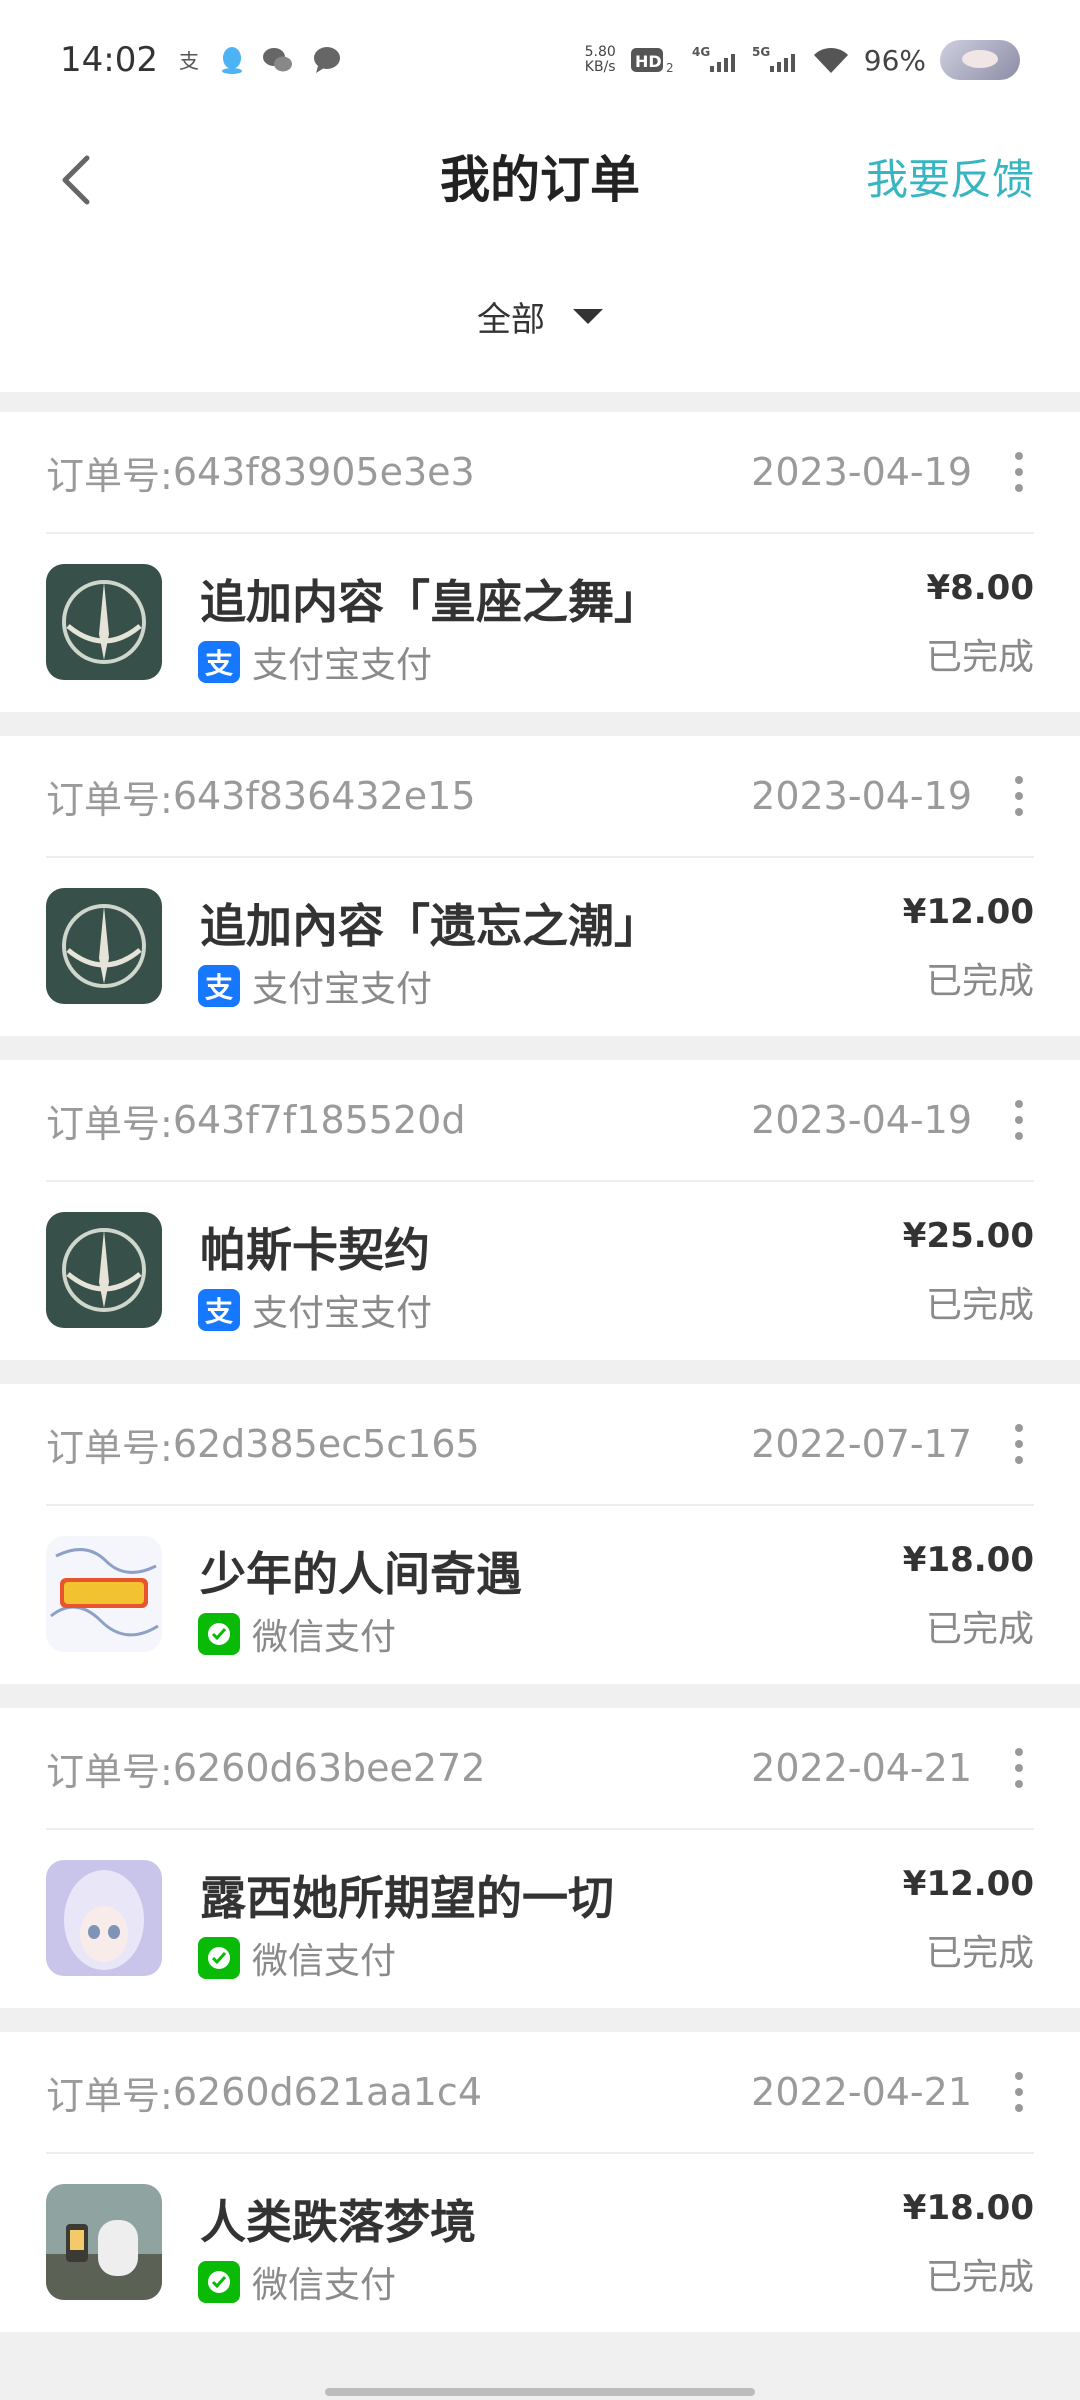 The image size is (1080, 2400). What do you see at coordinates (104, 2242) in the screenshot?
I see `human-fall-flat-icon` at bounding box center [104, 2242].